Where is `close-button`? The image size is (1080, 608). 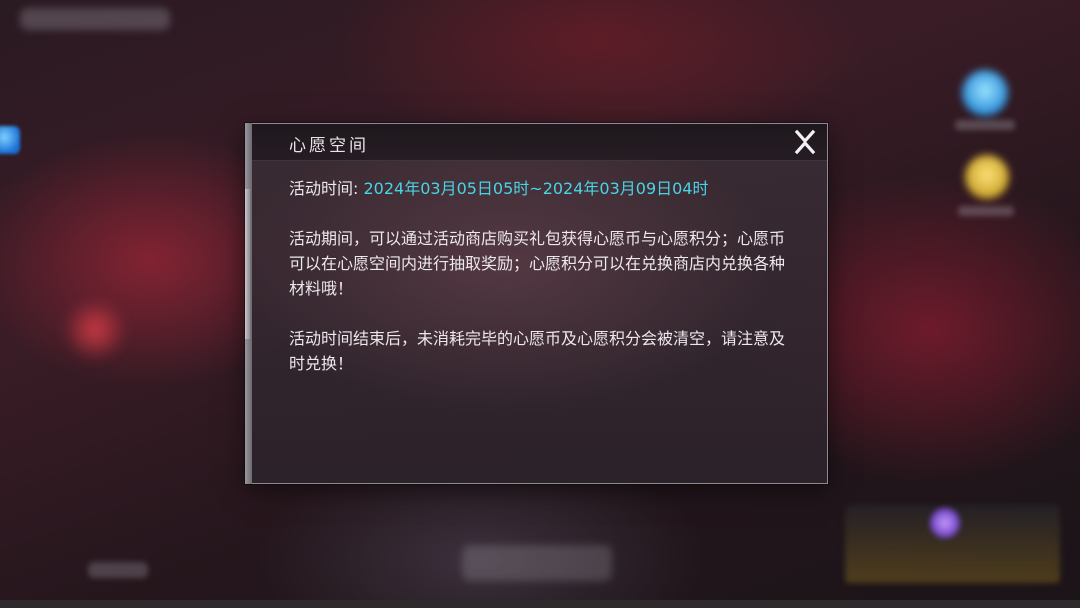 close-button is located at coordinates (805, 142).